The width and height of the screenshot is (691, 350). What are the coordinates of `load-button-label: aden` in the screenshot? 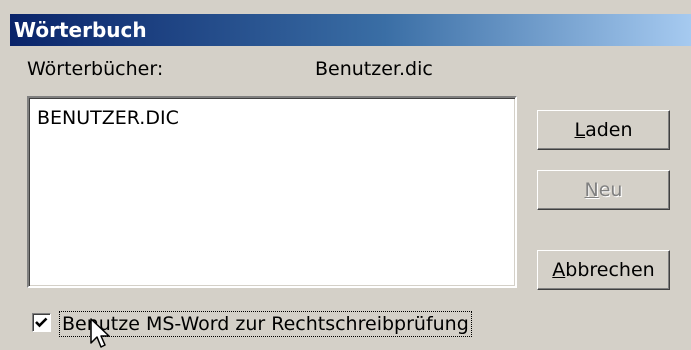 It's located at (609, 130).